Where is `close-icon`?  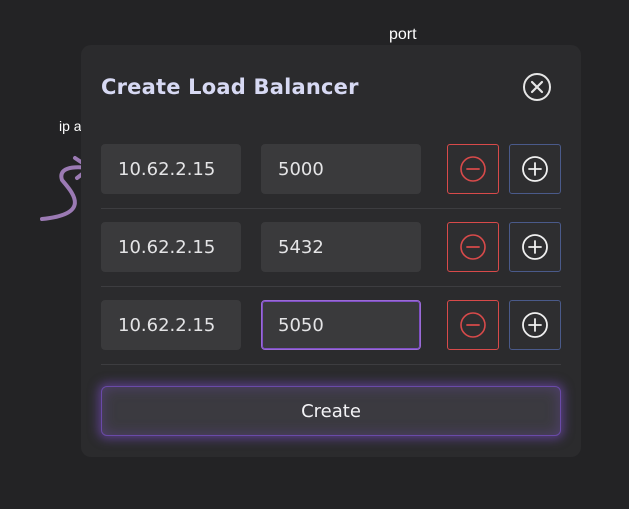 close-icon is located at coordinates (537, 87).